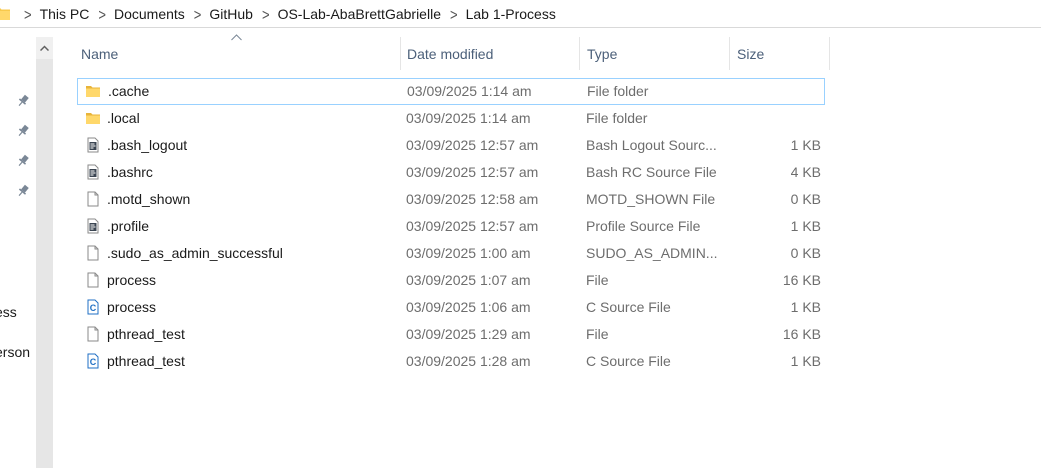 This screenshot has height=468, width=1041. I want to click on scroll-up-button, so click(44, 48).